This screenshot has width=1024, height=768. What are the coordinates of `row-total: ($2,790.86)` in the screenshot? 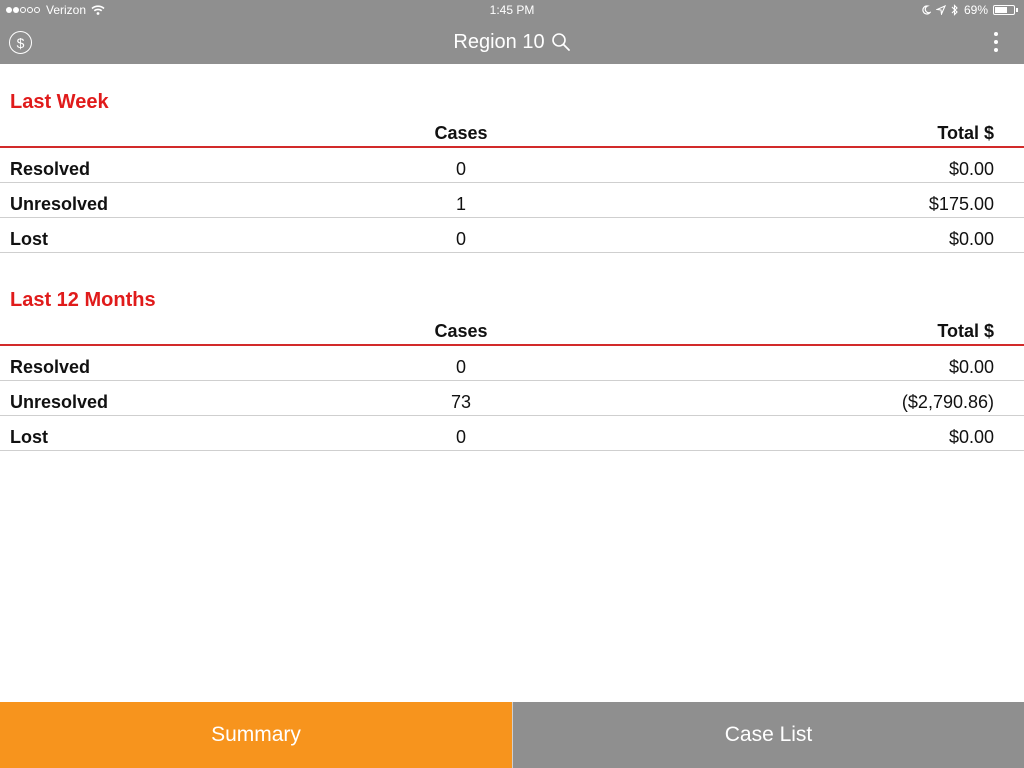 It's located at (947, 402).